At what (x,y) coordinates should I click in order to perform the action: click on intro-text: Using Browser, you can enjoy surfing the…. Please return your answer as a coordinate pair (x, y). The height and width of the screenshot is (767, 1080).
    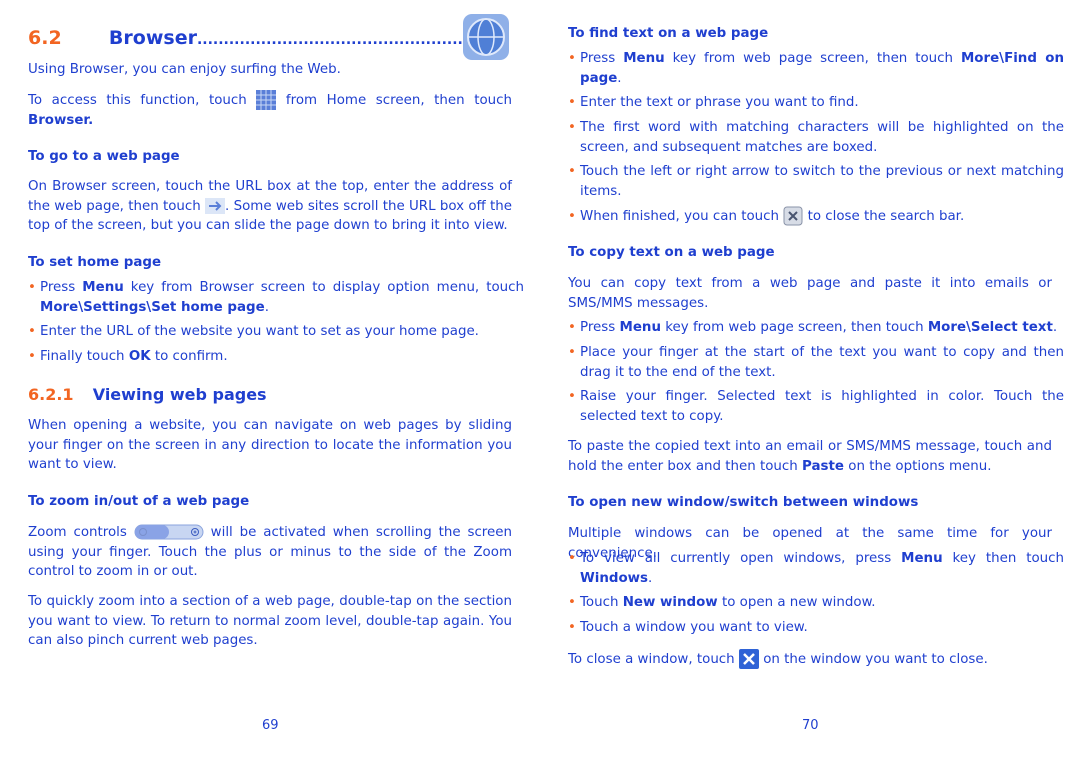
    Looking at the image, I should click on (184, 69).